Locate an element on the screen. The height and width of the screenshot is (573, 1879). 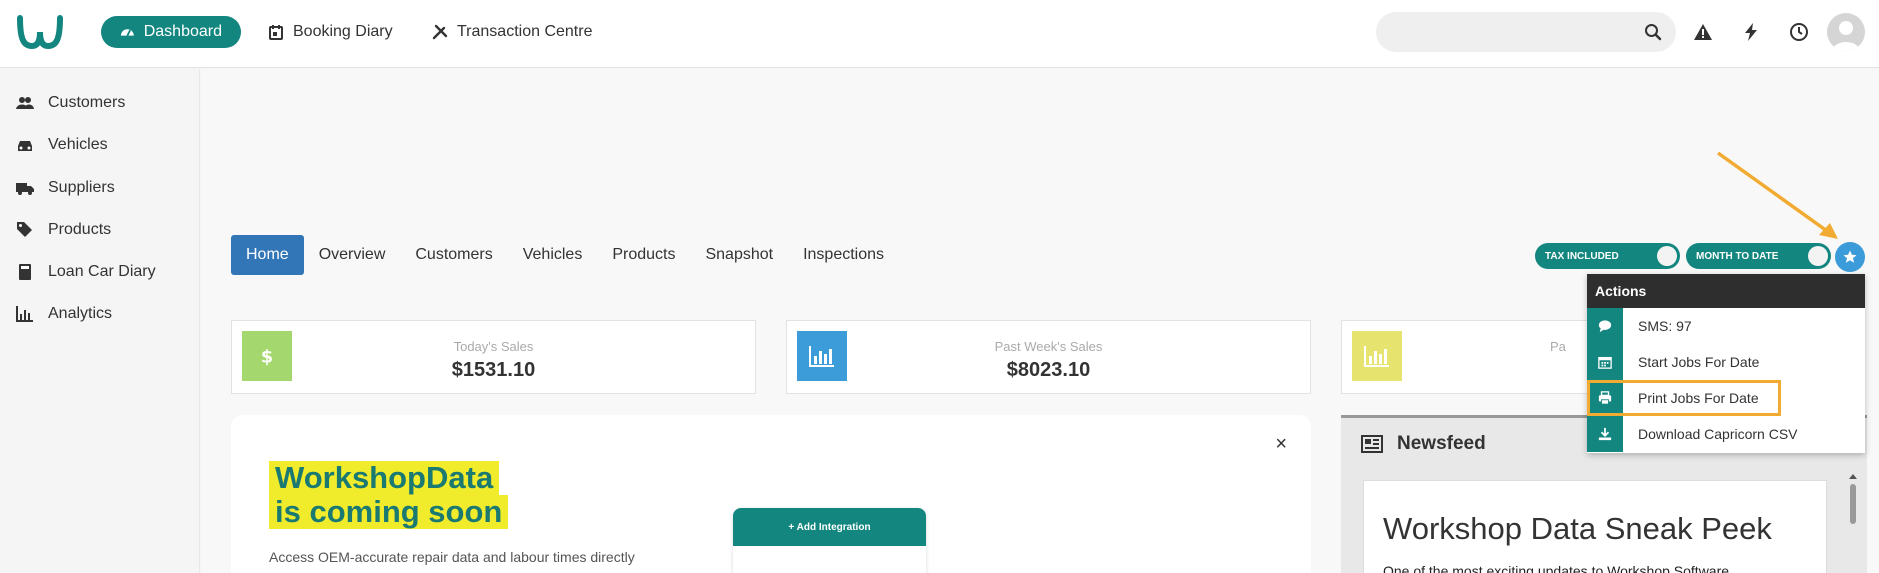
tab-vehicles: Vehicles is located at coordinates (553, 255).